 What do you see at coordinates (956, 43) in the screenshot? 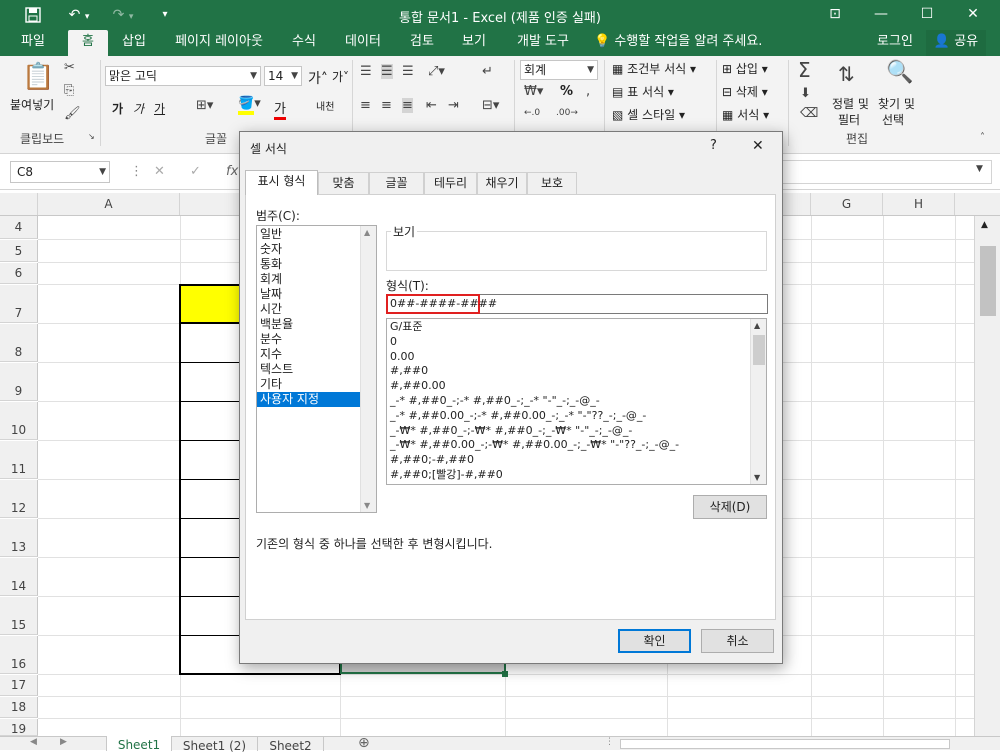
I see `share-button: 👤 공유` at bounding box center [956, 43].